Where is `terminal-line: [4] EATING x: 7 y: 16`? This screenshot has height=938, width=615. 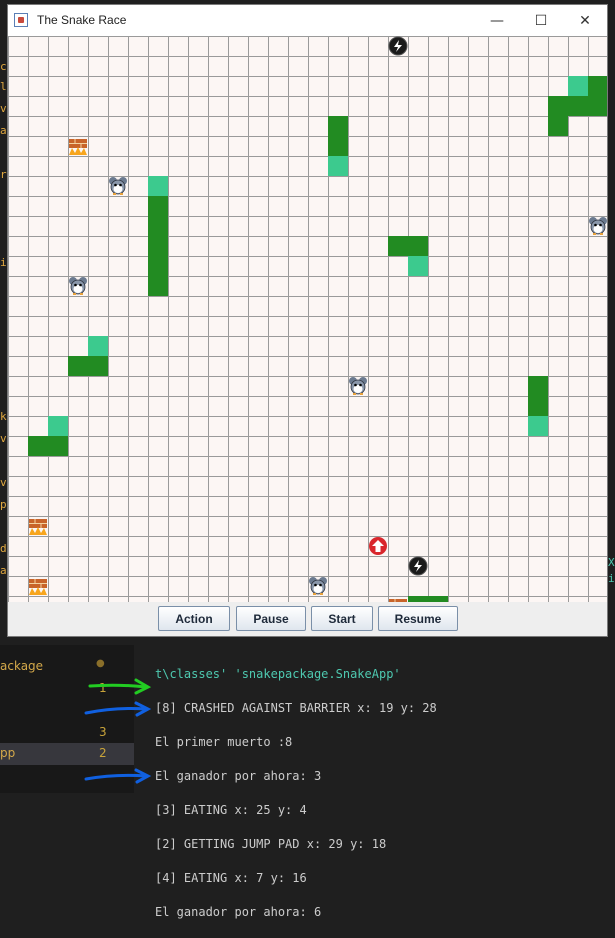 terminal-line: [4] EATING x: 7 y: 16 is located at coordinates (231, 878).